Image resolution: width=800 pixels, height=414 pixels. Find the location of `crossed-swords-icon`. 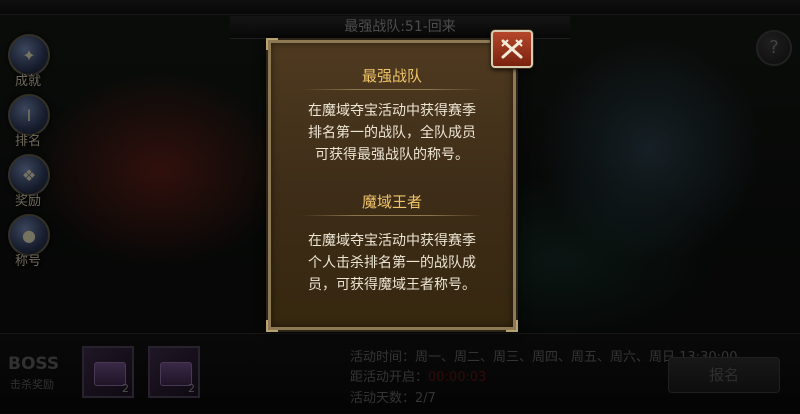

crossed-swords-icon is located at coordinates (512, 49).